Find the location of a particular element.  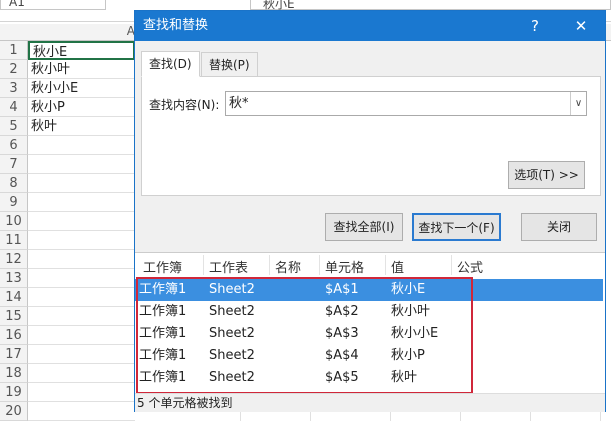

find-value: 秋* is located at coordinates (239, 103).